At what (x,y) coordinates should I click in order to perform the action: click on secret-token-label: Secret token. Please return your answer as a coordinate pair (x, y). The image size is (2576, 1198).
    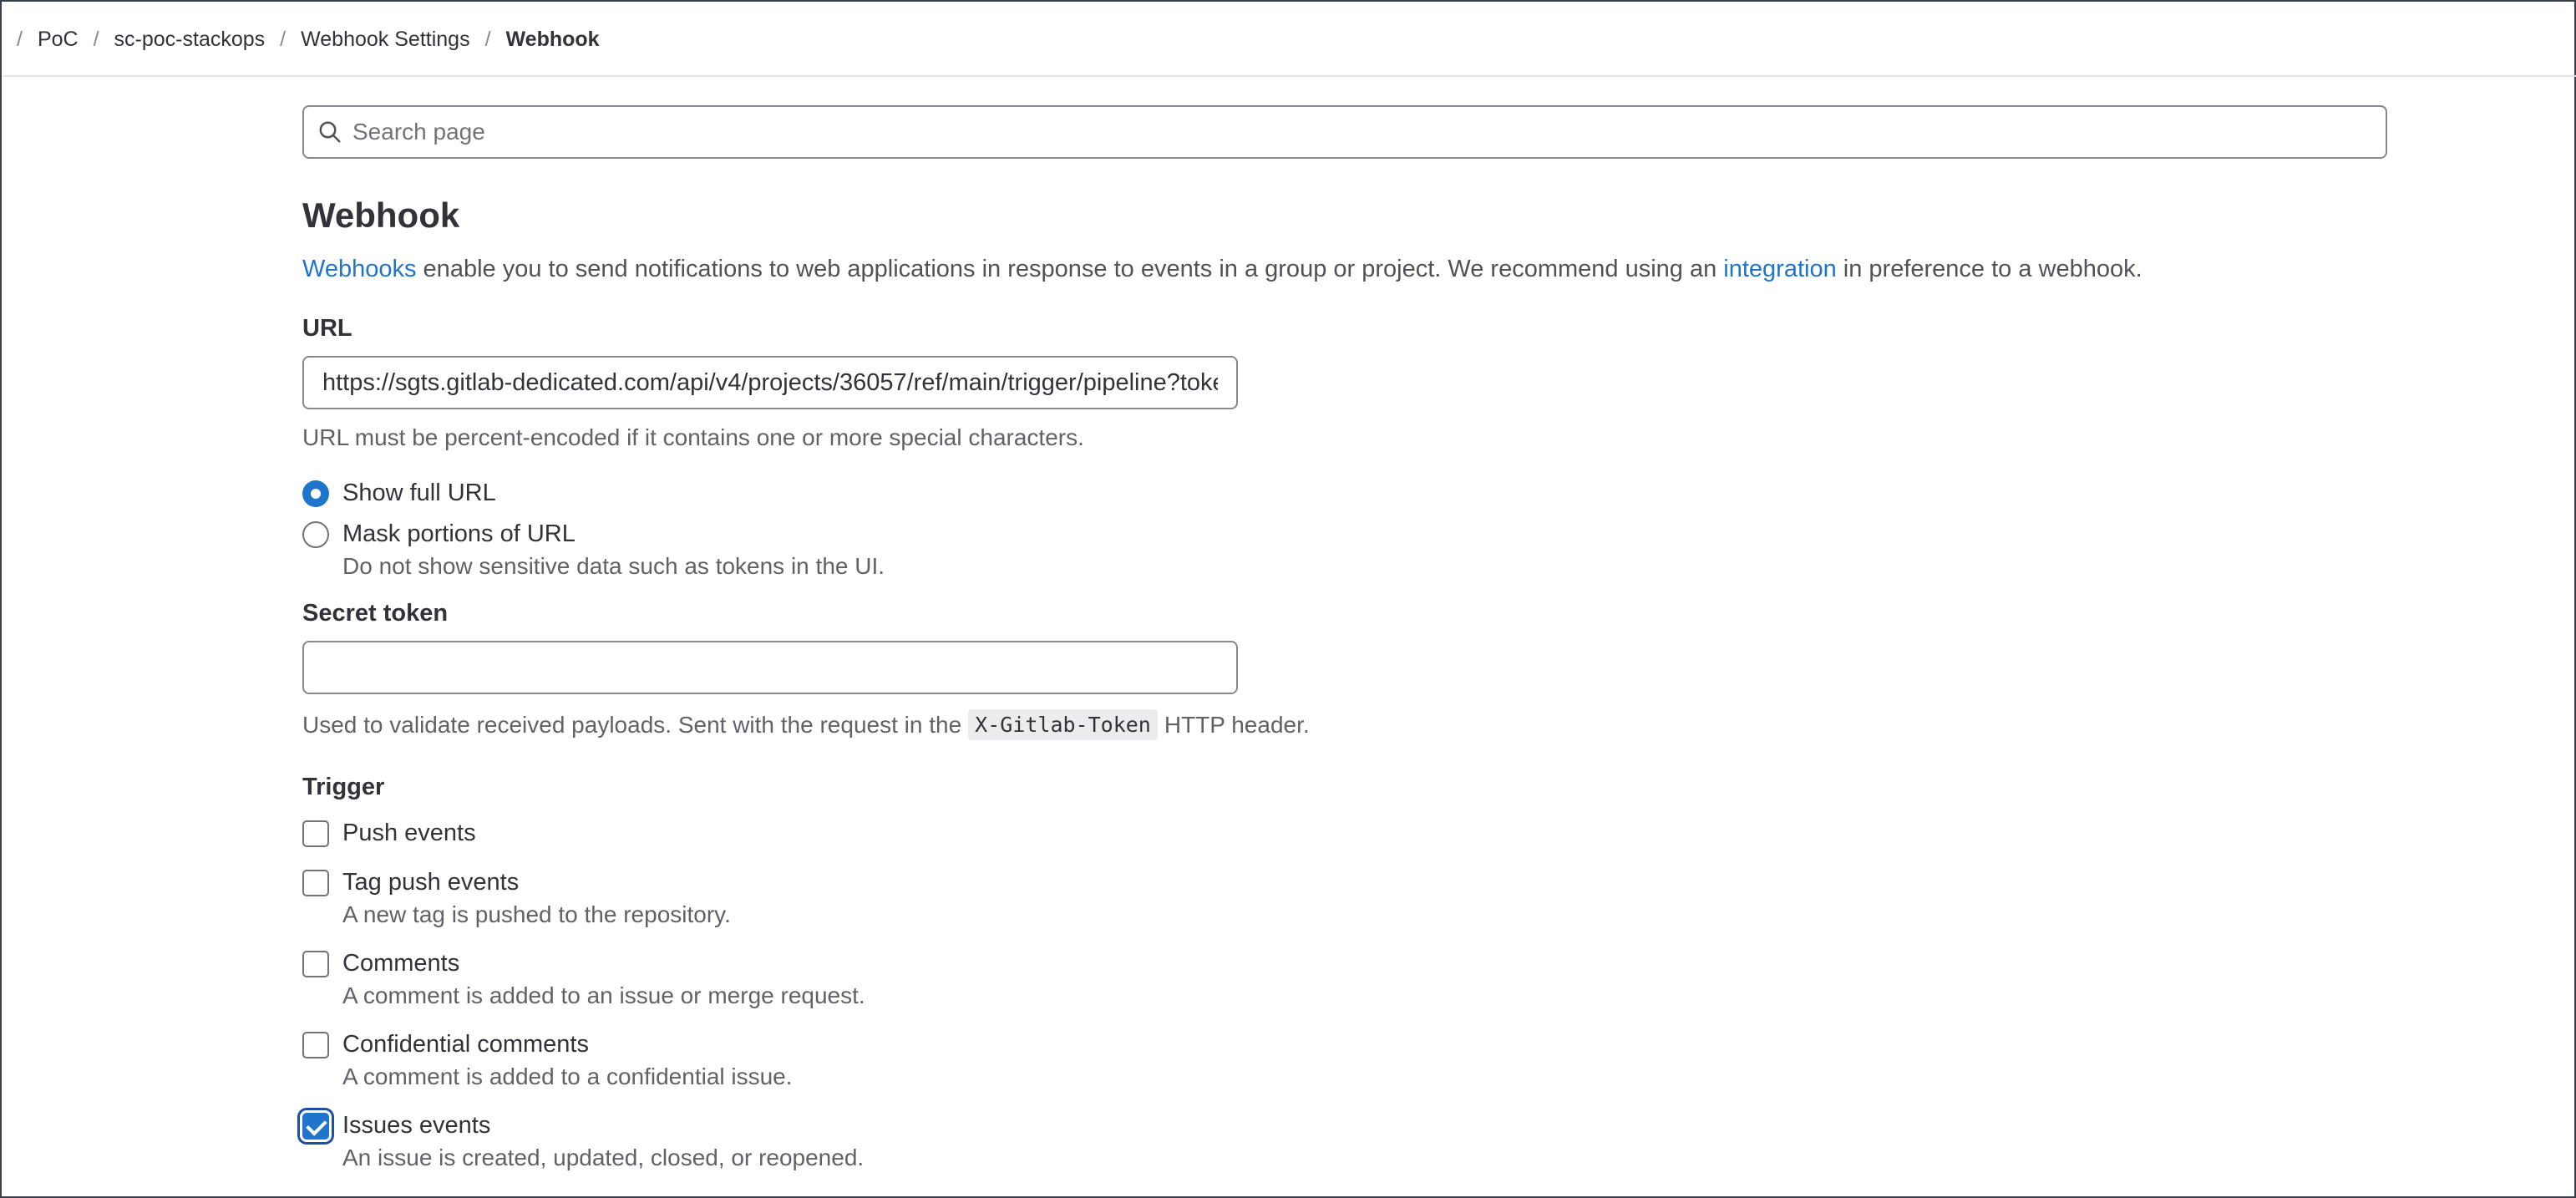
    Looking at the image, I should click on (375, 614).